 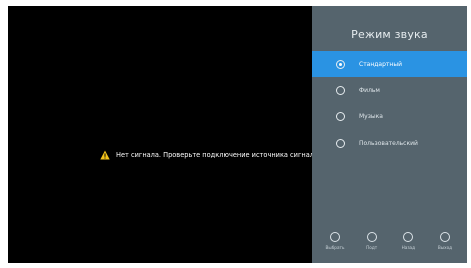 I want to click on select-hint: Выбрать, so click(x=335, y=246).